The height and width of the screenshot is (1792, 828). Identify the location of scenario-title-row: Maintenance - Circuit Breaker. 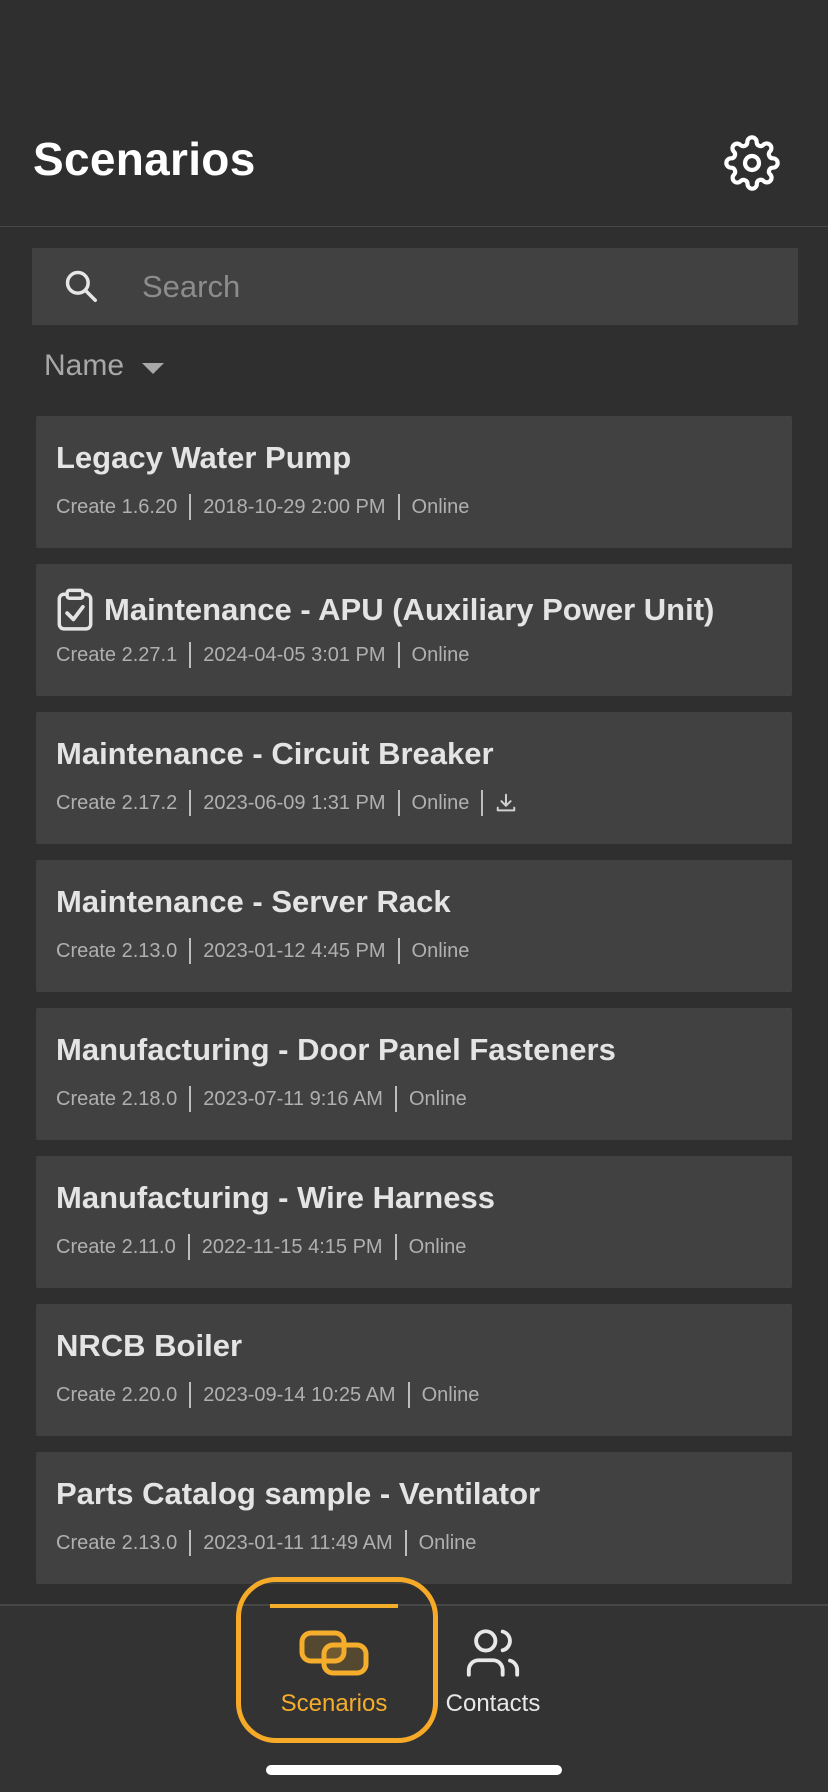
(275, 754).